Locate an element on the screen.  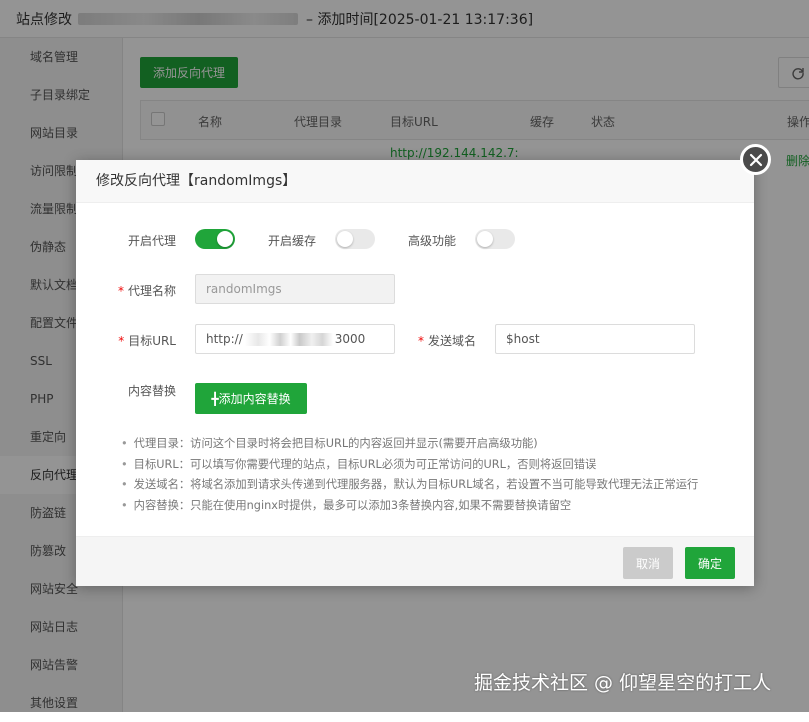
send-domain-label: * 发送域名 is located at coordinates (436, 340).